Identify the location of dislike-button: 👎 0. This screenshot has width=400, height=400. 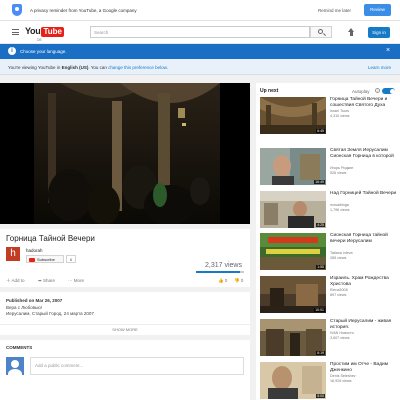
(238, 281).